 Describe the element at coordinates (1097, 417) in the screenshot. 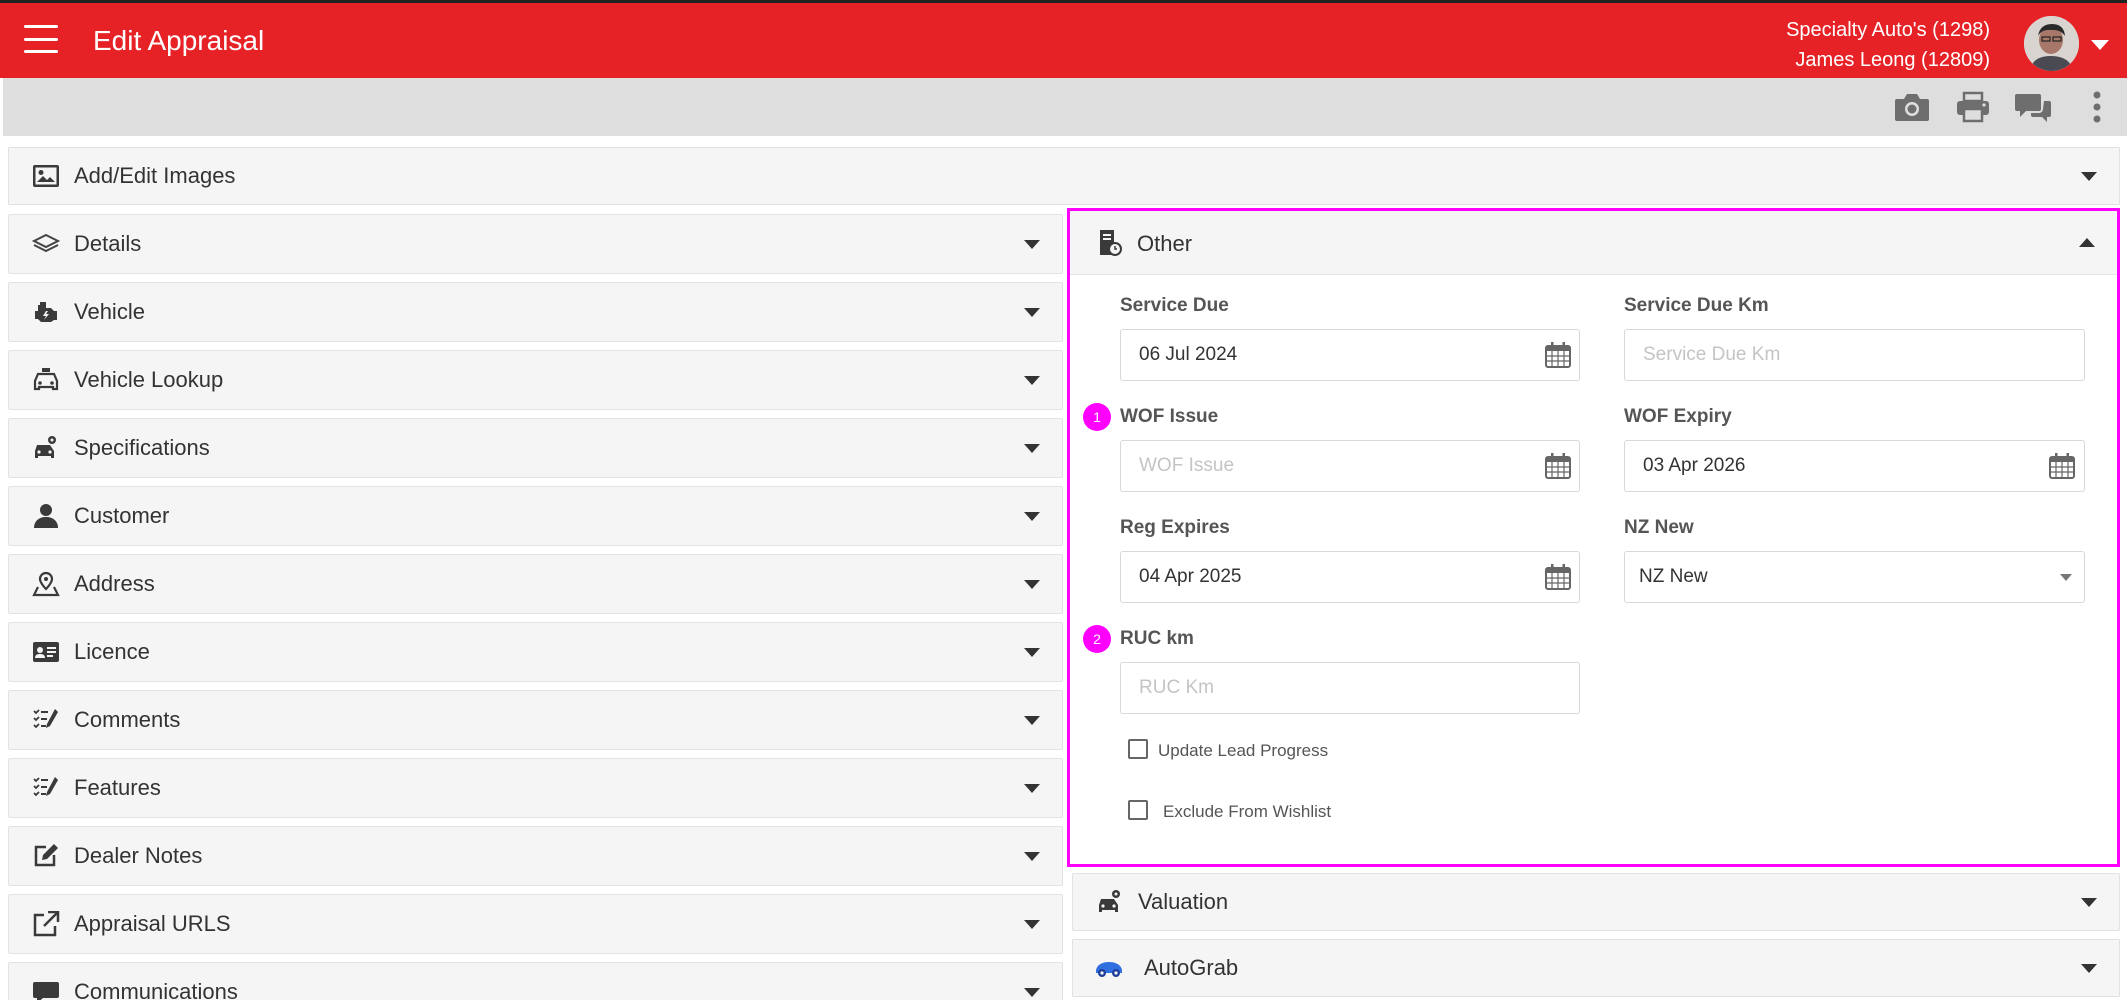

I see `step-badge: 1` at that location.